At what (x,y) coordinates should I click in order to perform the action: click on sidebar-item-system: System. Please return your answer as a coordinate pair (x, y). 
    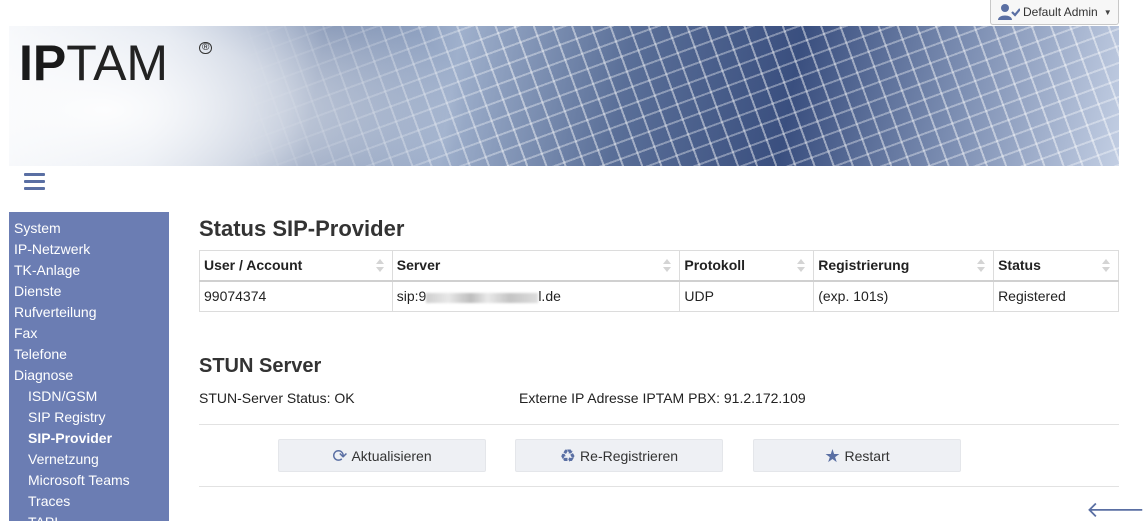
    Looking at the image, I should click on (89, 228).